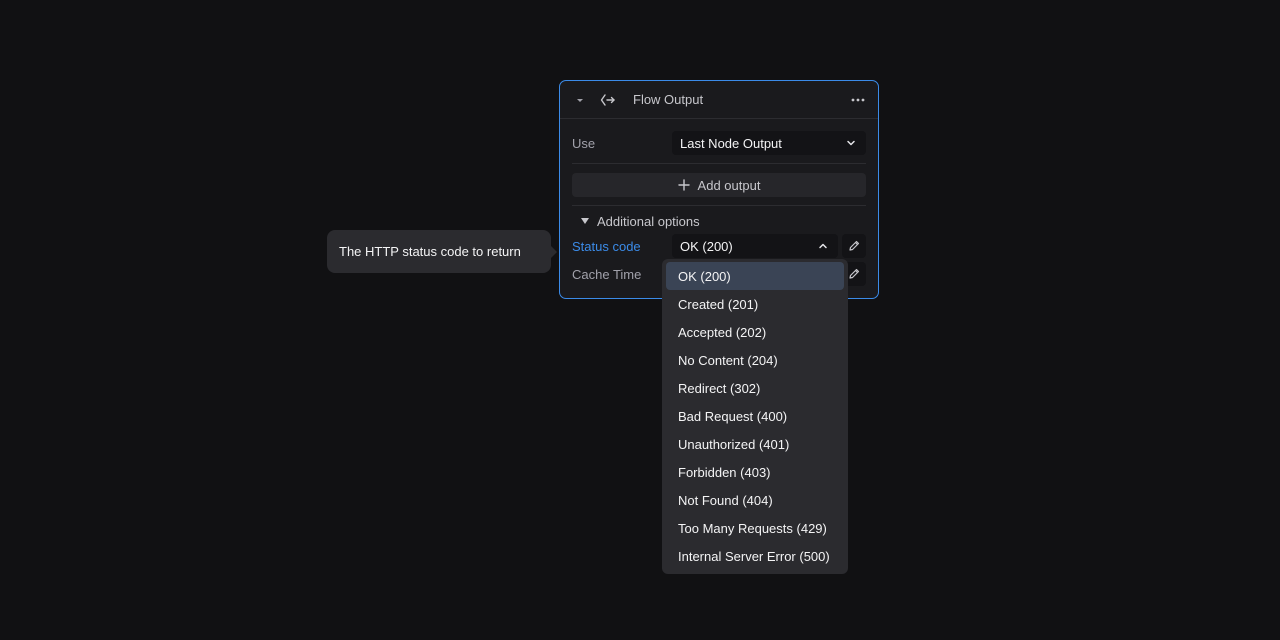 This screenshot has height=640, width=1280. Describe the element at coordinates (851, 143) in the screenshot. I see `chevron-down-icon` at that location.